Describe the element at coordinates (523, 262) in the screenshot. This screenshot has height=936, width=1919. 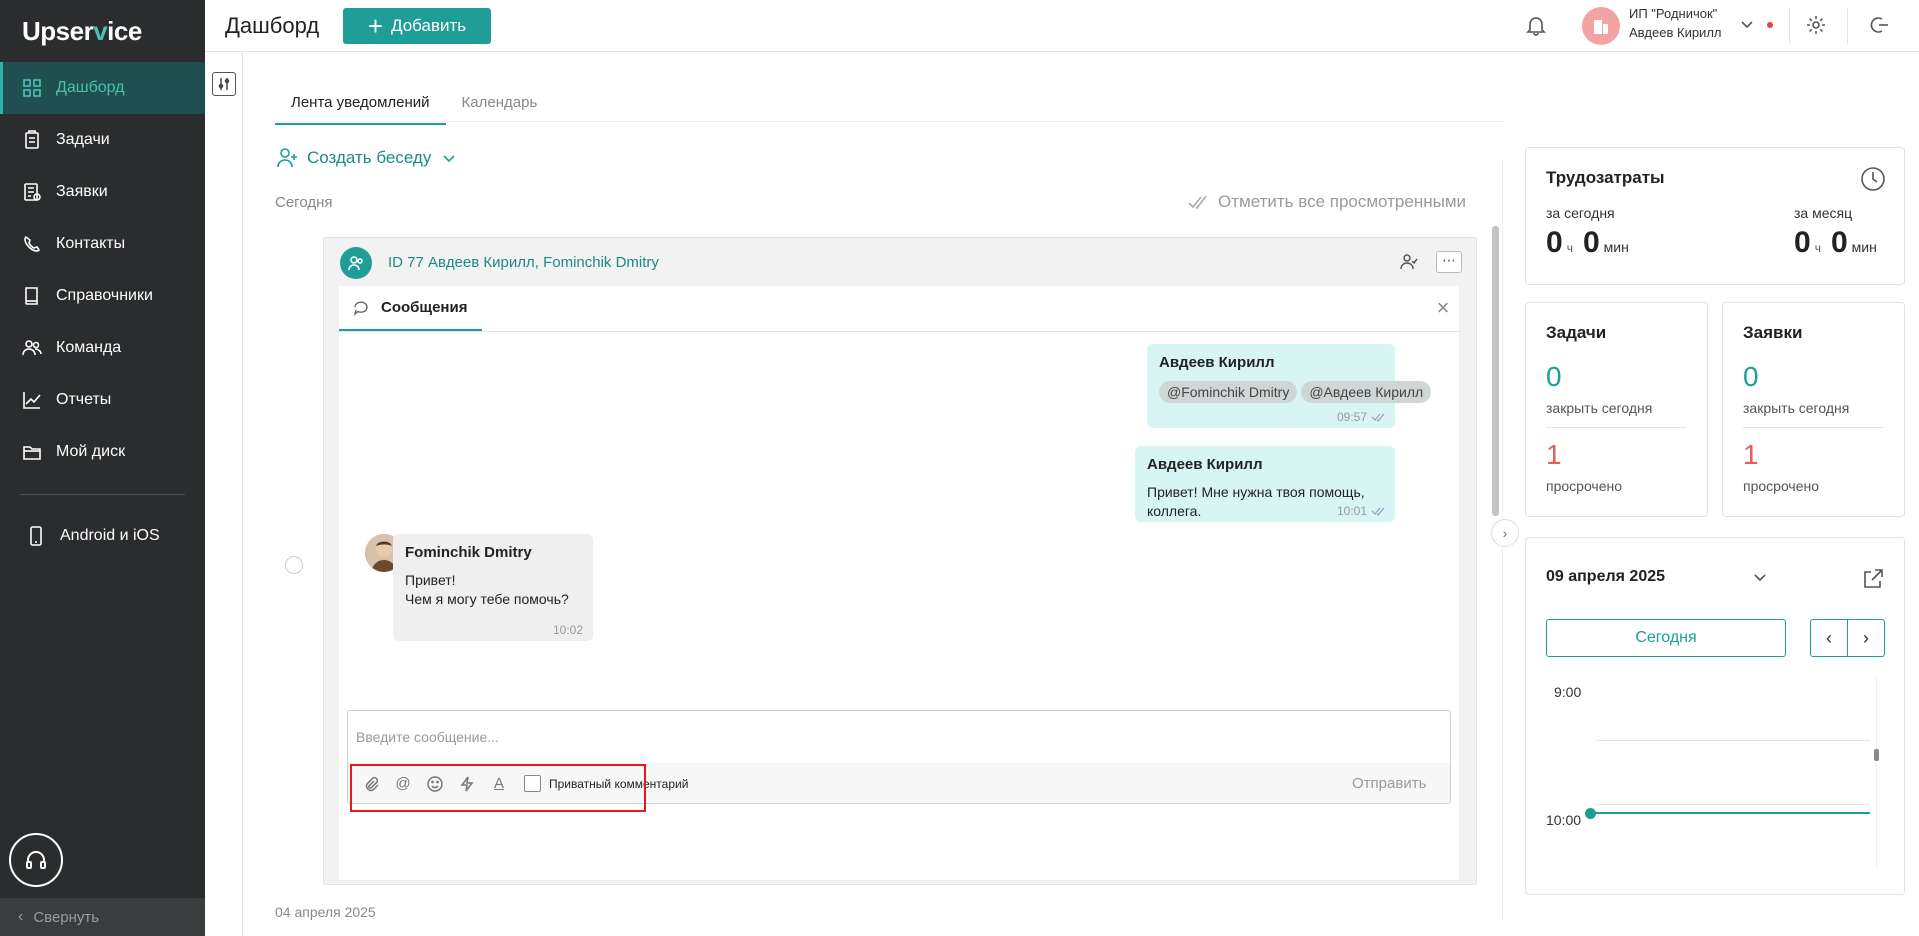
I see `conversation-title-link: ID 77 Авдеев Кирилл, Fominchik Dmitry` at that location.